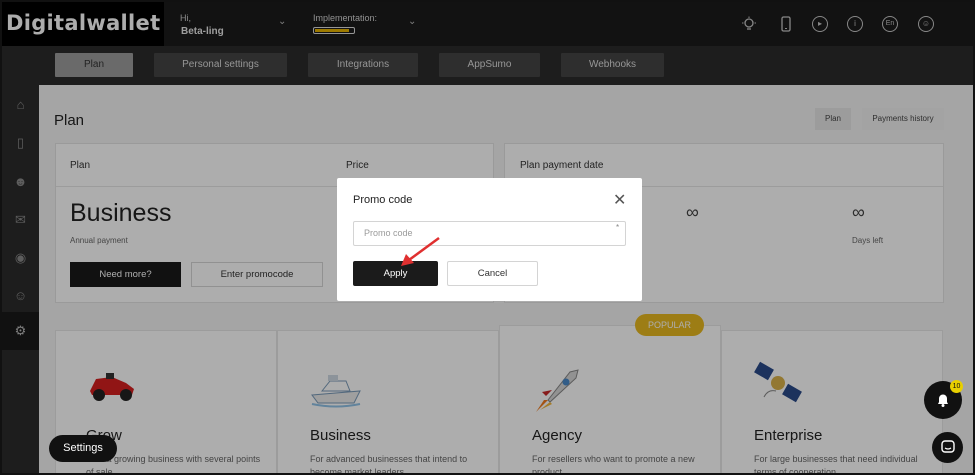 Image resolution: width=975 pixels, height=475 pixels. What do you see at coordinates (420, 251) in the screenshot?
I see `annotation-arrow-icon` at bounding box center [420, 251].